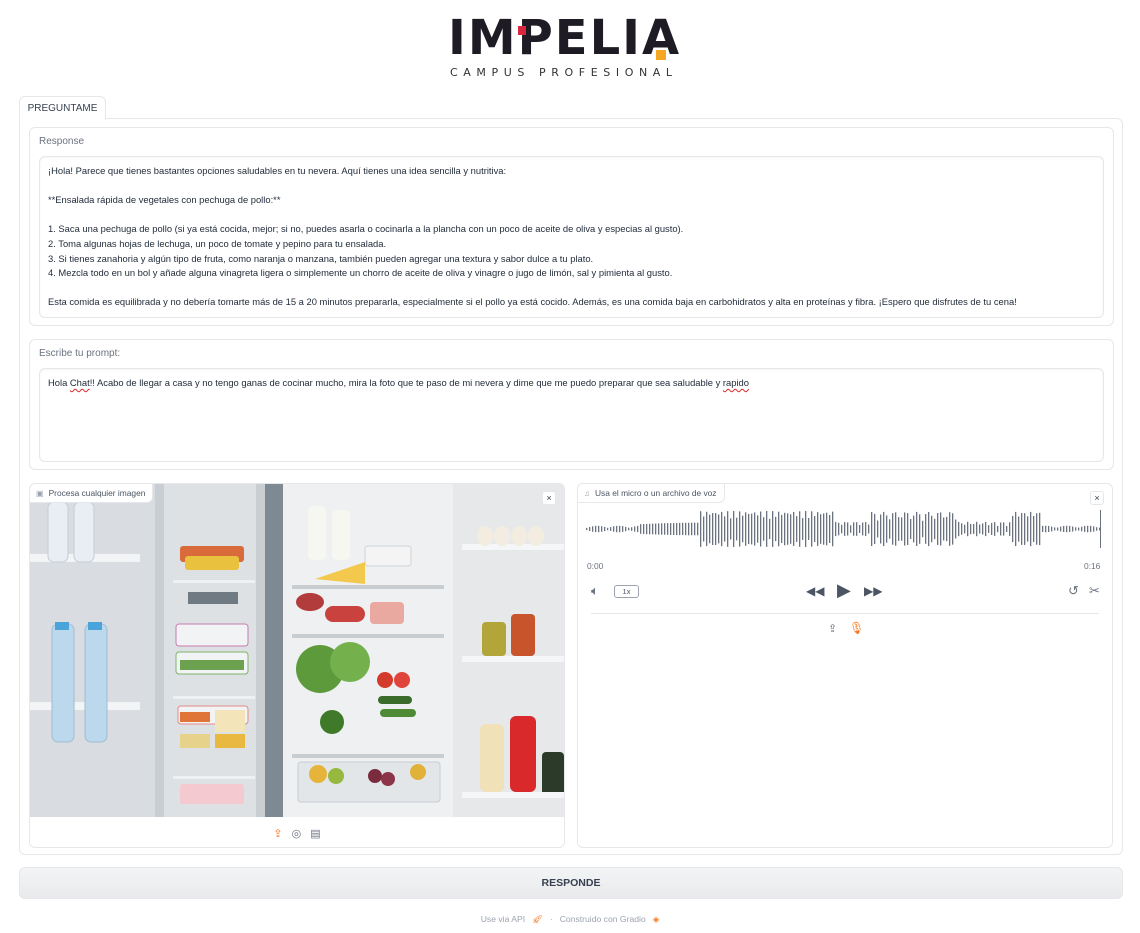 This screenshot has width=1140, height=933. I want to click on logo-wordmark: IMPELIA, so click(565, 38).